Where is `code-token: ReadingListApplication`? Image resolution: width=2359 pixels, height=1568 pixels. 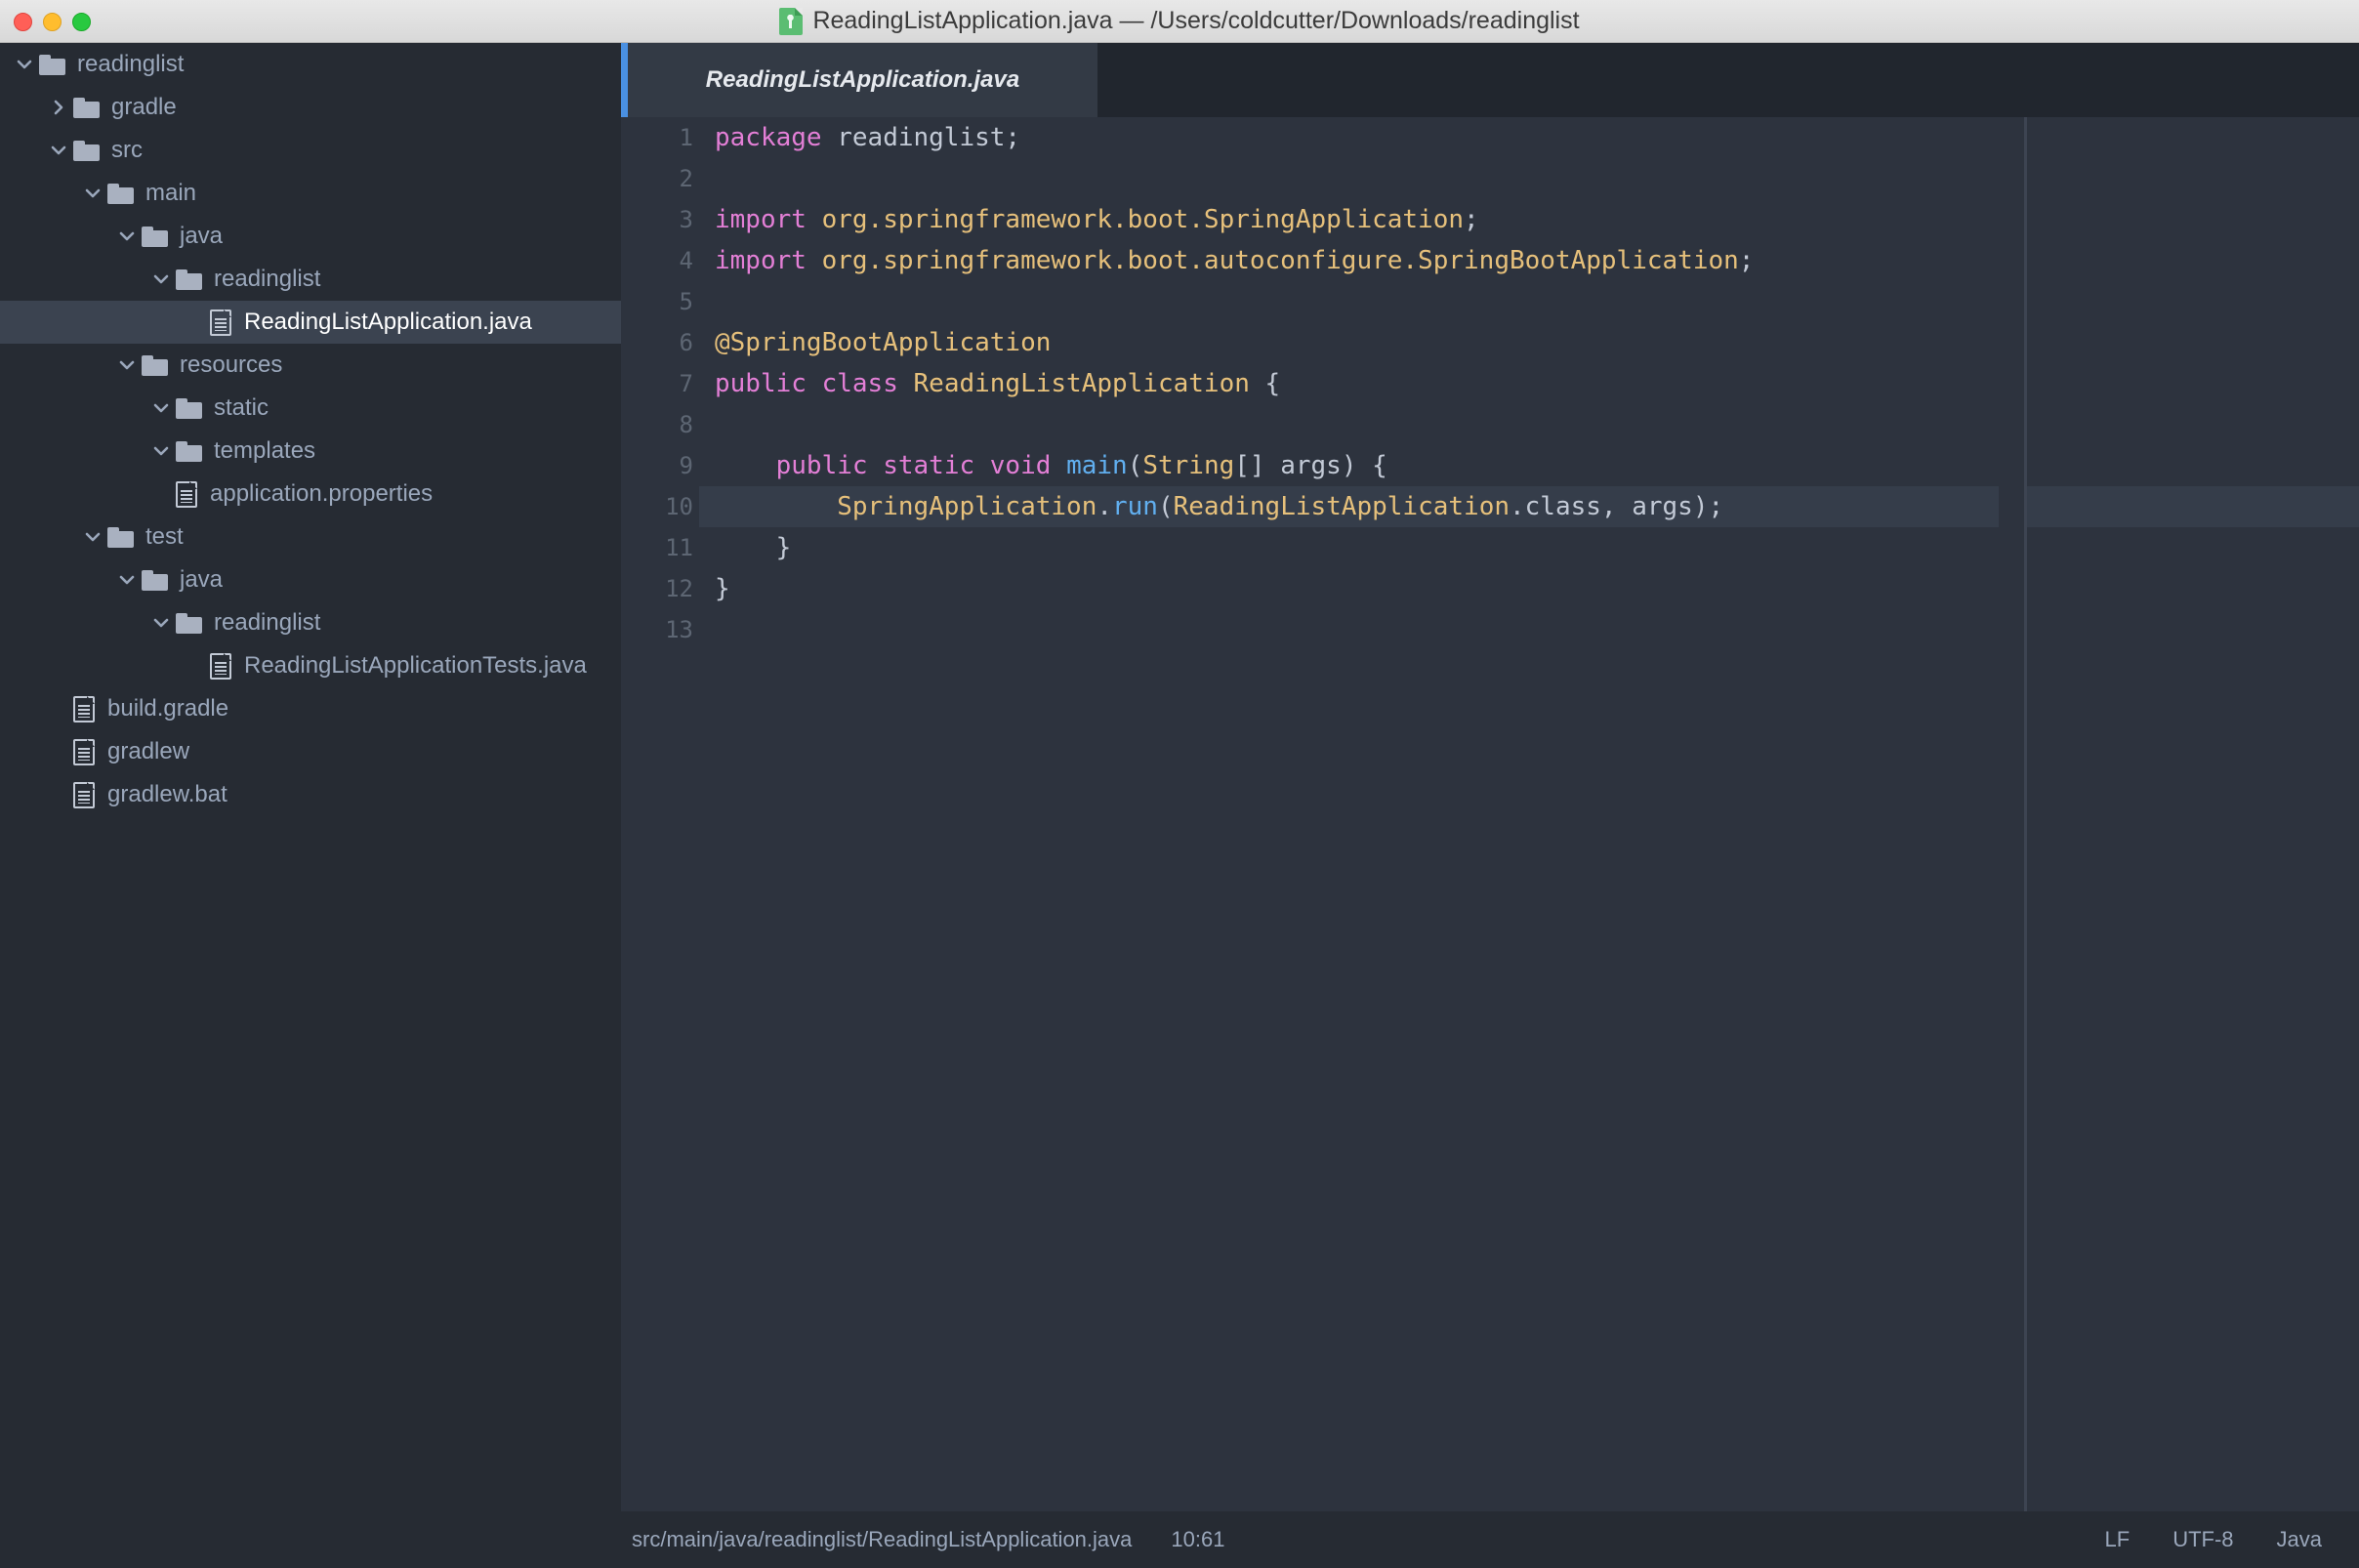
code-token: ReadingListApplication is located at coordinates (1081, 384).